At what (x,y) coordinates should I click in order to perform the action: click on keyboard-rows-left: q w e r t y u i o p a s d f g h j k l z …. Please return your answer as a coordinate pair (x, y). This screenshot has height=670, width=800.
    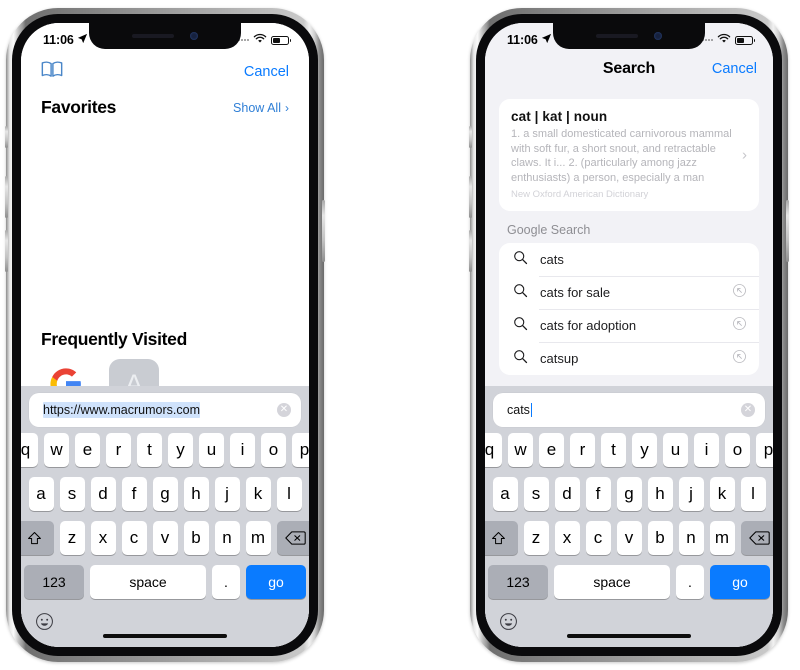
    Looking at the image, I should click on (165, 516).